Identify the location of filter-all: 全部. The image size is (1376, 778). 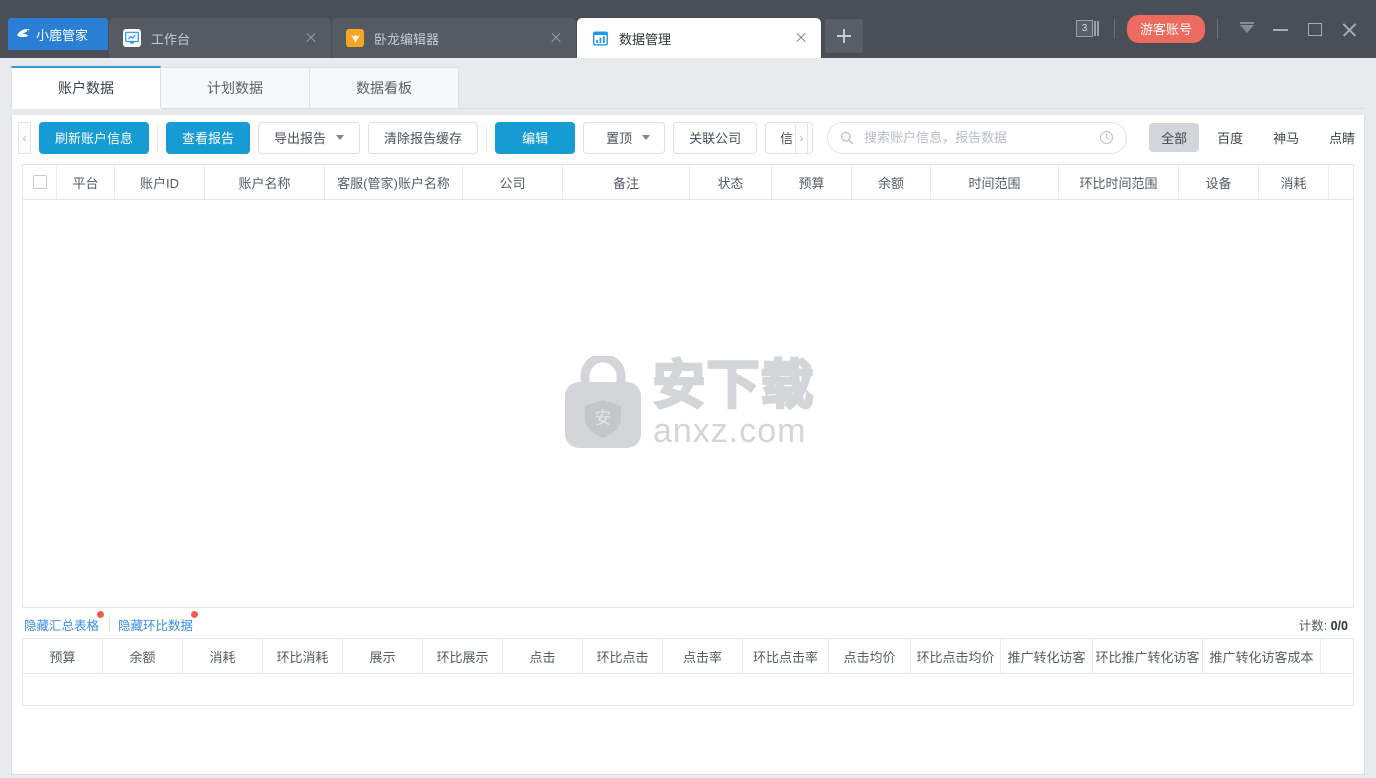
(1174, 137).